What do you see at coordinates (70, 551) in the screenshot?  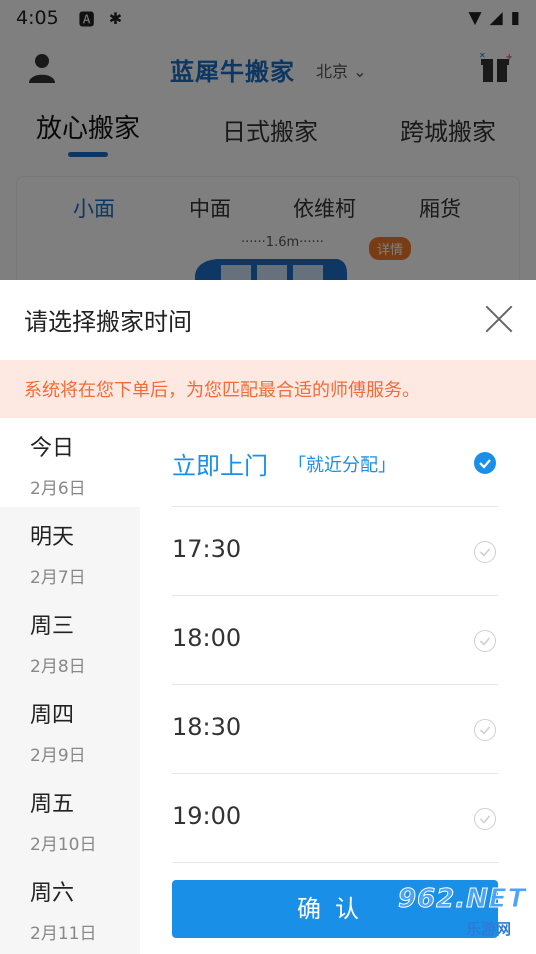 I see `date-item-tomorrow: 明天 2月7日` at bounding box center [70, 551].